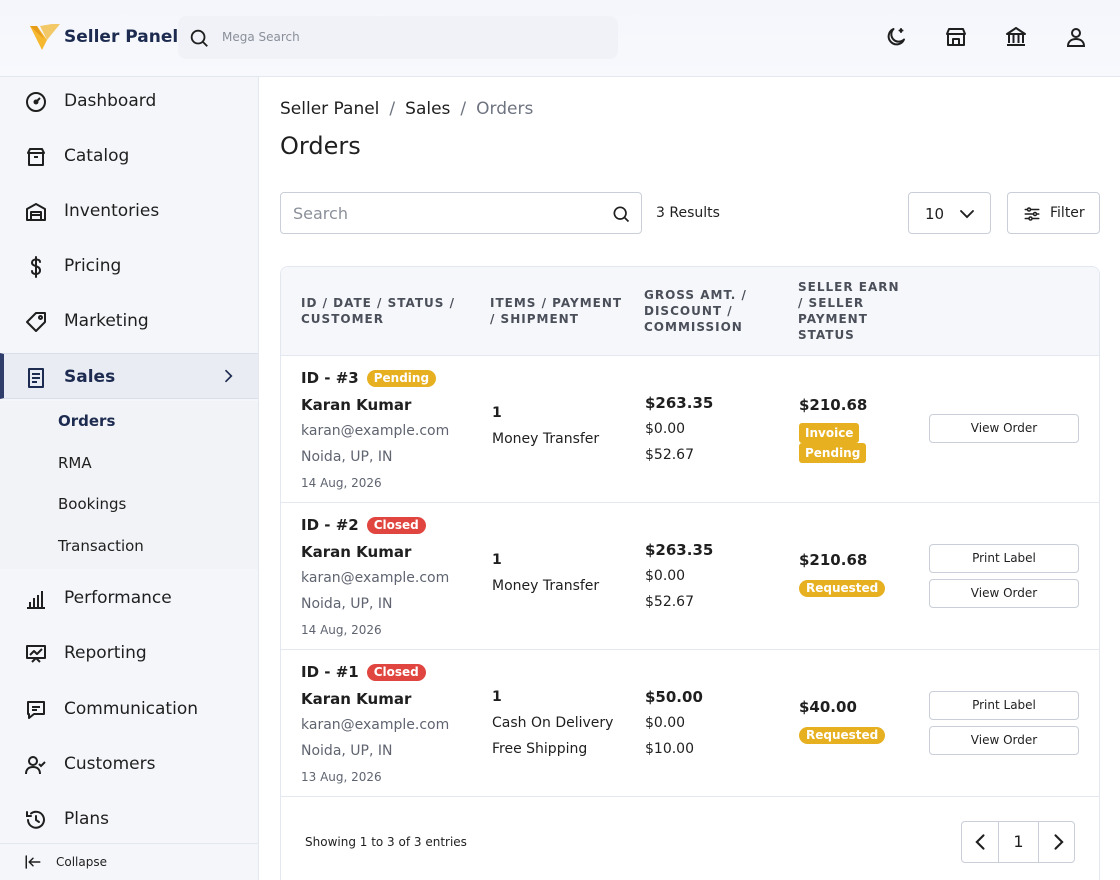  I want to click on tag-icon, so click(36, 322).